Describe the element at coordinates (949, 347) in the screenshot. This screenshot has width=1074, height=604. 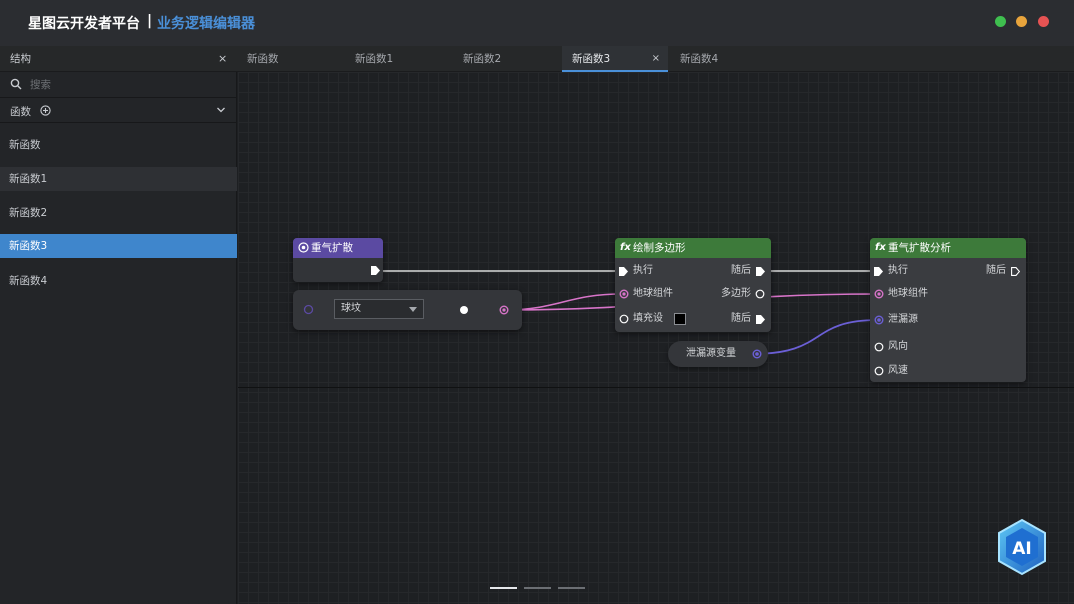
I see `analysis-wind-direction-row: 风向` at that location.